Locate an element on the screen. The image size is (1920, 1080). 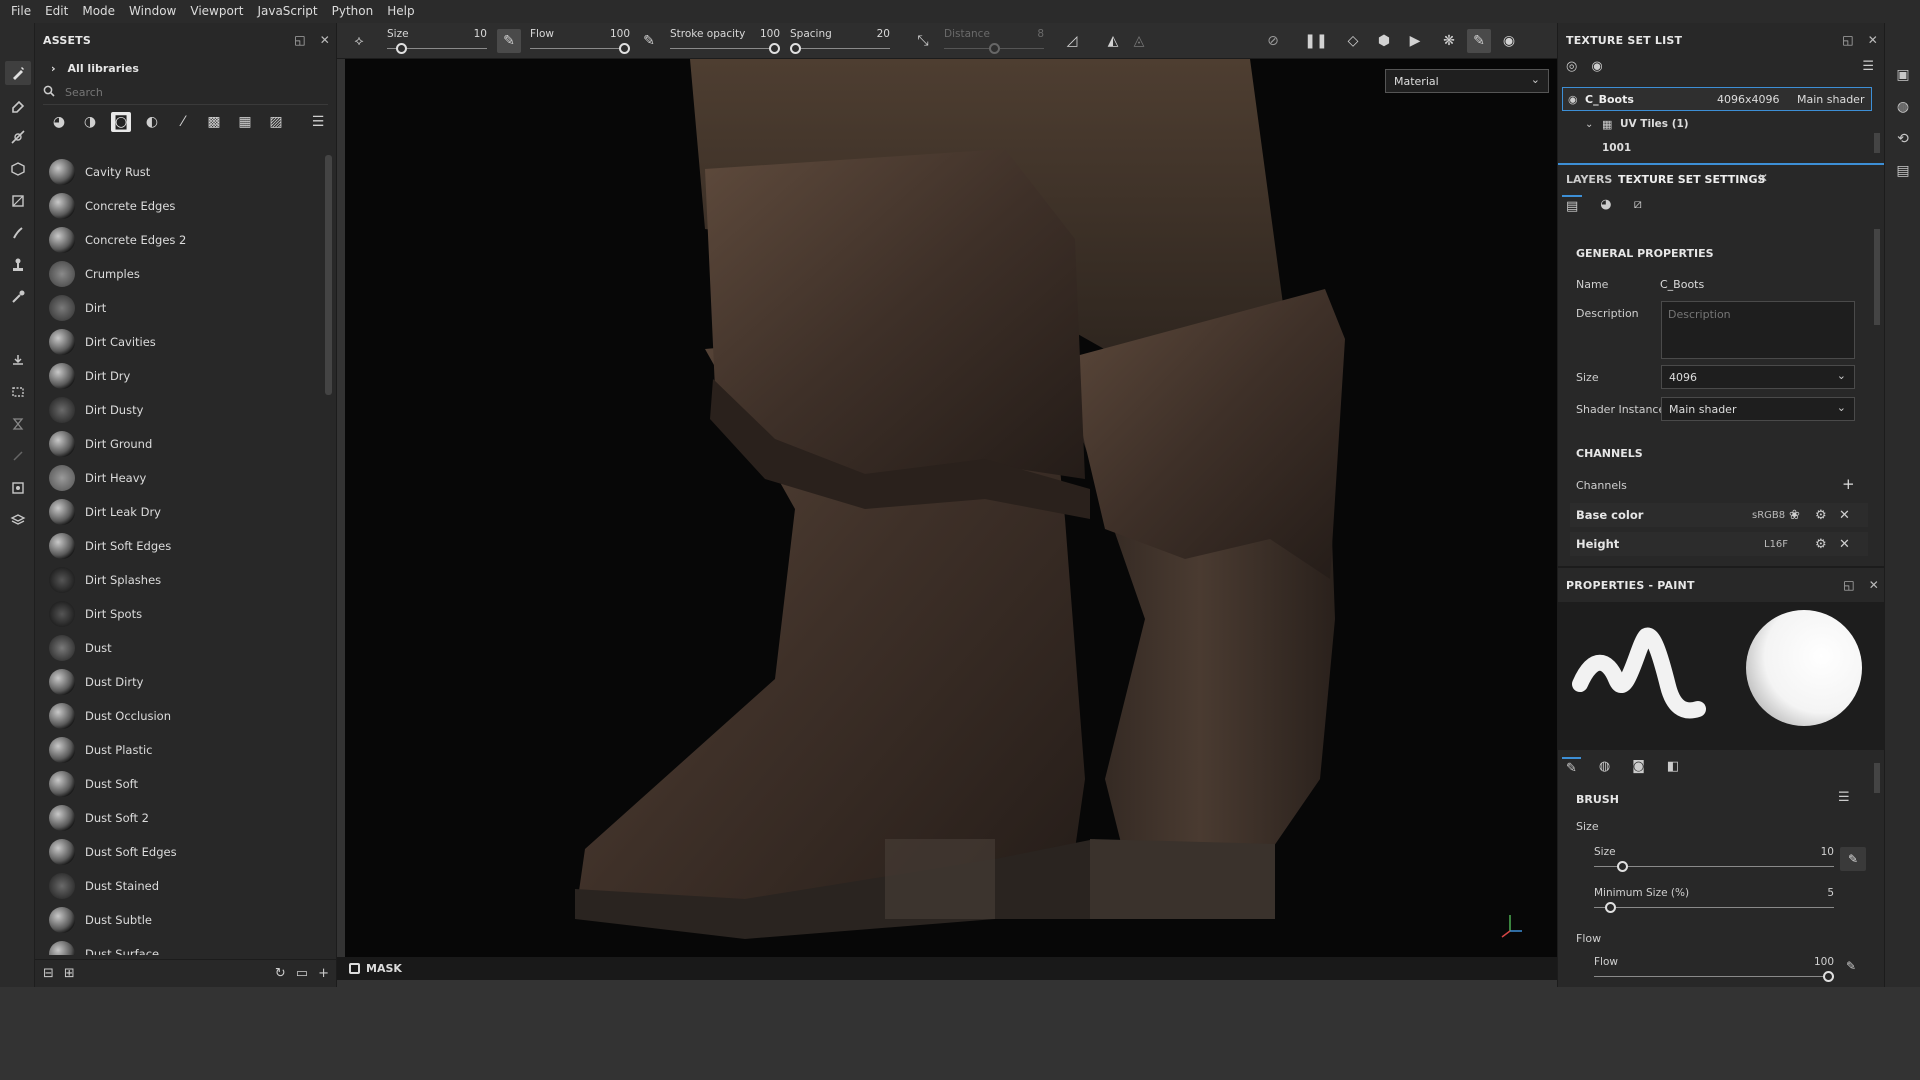
export-icon is located at coordinates (18, 488).